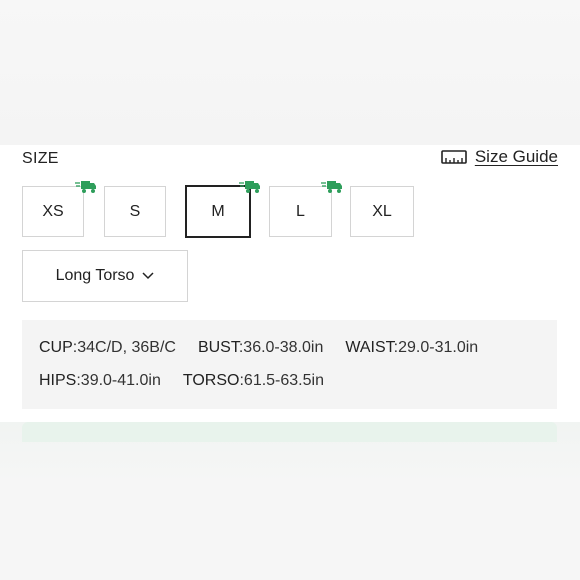 This screenshot has height=580, width=580. What do you see at coordinates (289, 432) in the screenshot?
I see `notice-banner-edge` at bounding box center [289, 432].